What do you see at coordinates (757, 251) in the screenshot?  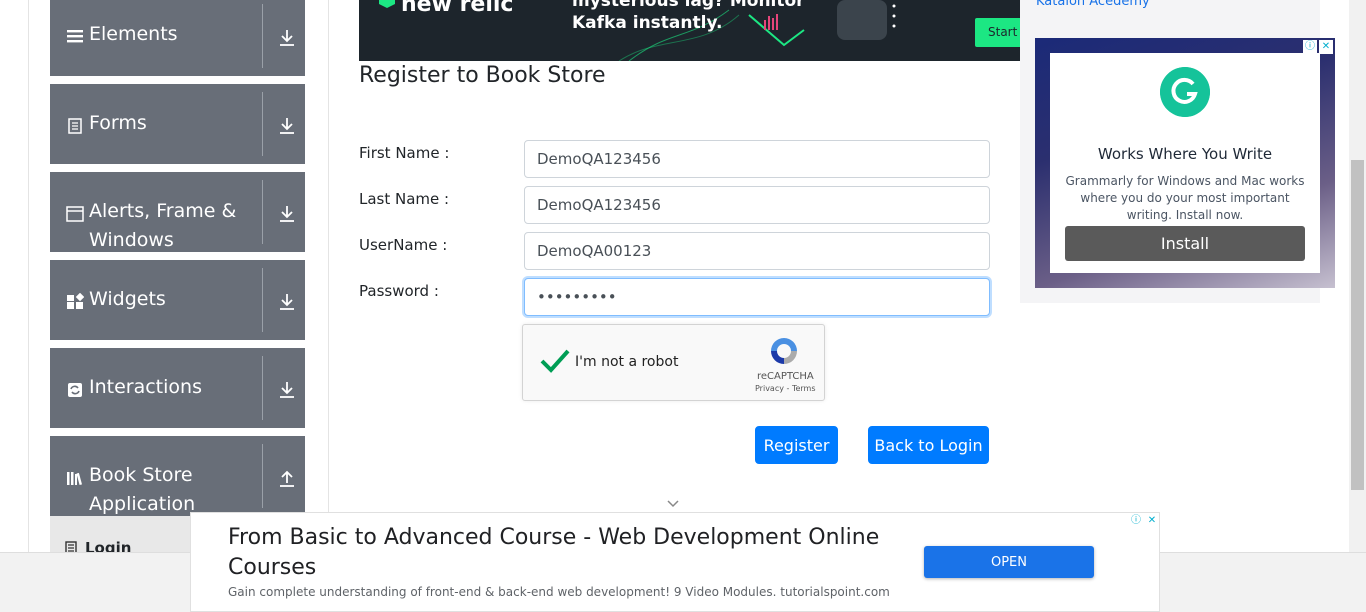 I see `username-input` at bounding box center [757, 251].